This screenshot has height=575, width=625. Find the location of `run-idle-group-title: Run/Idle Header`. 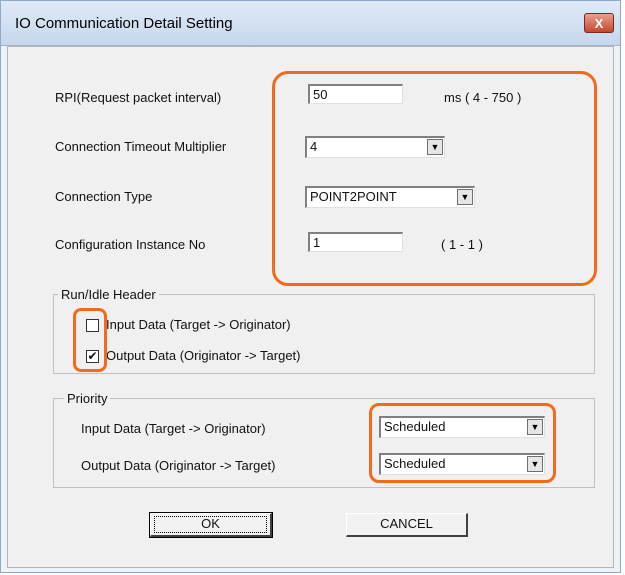

run-idle-group-title: Run/Idle Header is located at coordinates (108, 294).